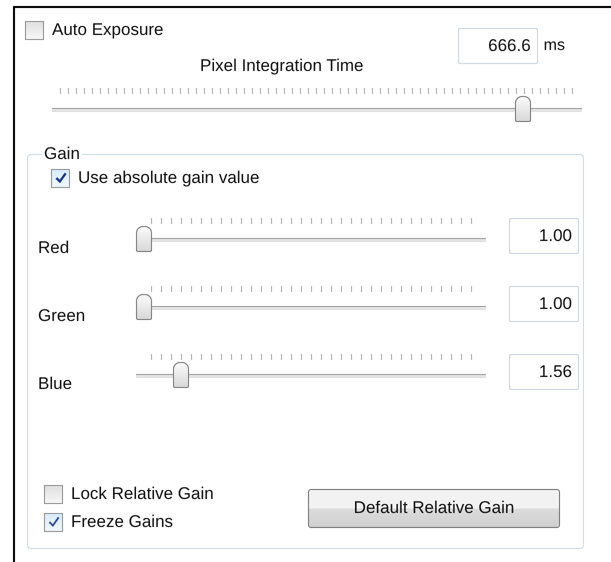  Describe the element at coordinates (554, 46) in the screenshot. I see `unit-label: ms` at that location.